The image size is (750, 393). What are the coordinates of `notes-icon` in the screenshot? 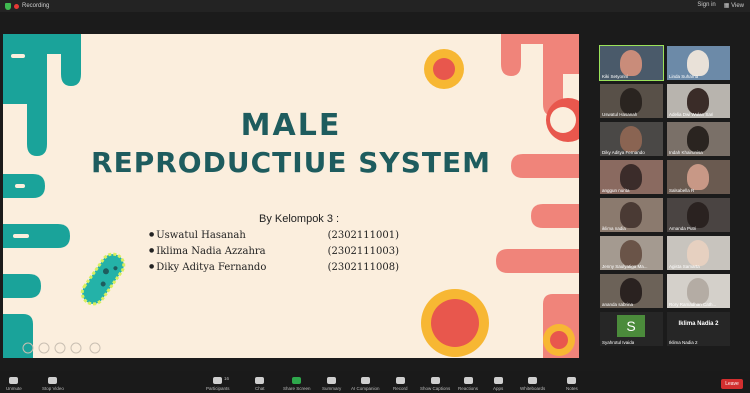 It's located at (572, 380).